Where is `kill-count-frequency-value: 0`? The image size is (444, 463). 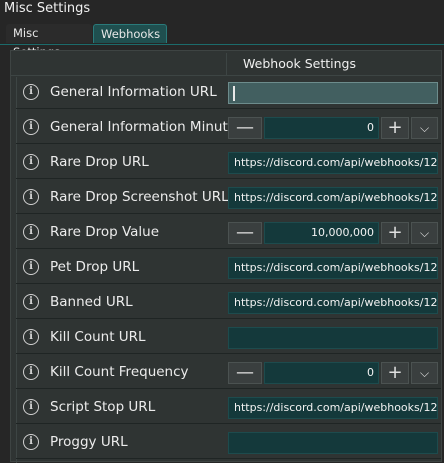
kill-count-frequency-value: 0 is located at coordinates (321, 373).